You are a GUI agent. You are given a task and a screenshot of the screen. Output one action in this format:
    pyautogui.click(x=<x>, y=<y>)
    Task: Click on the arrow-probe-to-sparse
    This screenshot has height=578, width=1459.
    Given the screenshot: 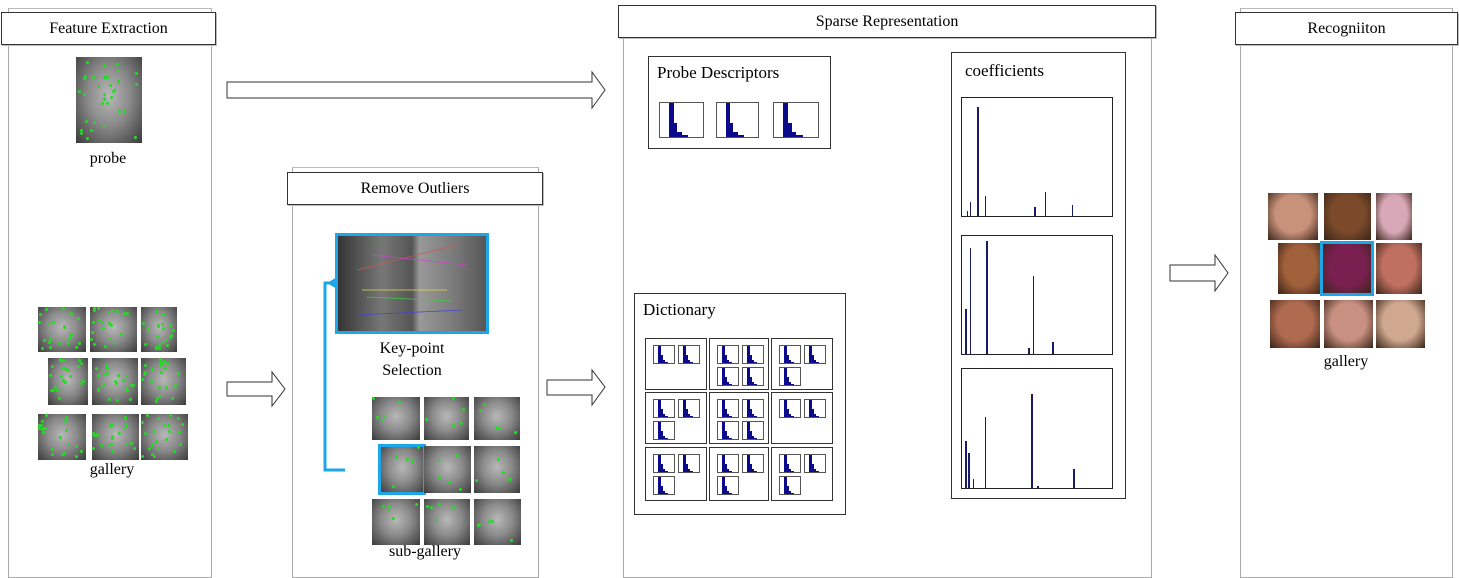 What is the action you would take?
    pyautogui.click(x=416, y=90)
    